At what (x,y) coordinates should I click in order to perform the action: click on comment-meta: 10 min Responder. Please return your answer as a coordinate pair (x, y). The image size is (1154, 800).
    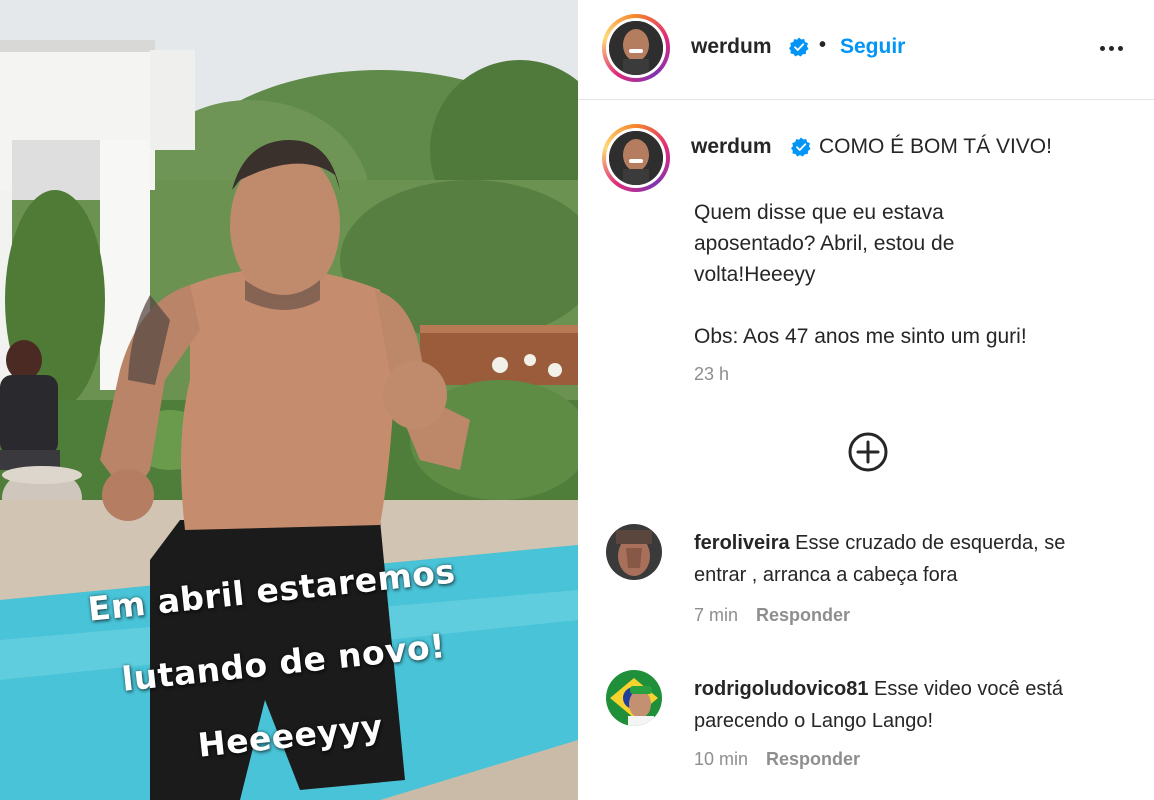
    Looking at the image, I should click on (777, 759).